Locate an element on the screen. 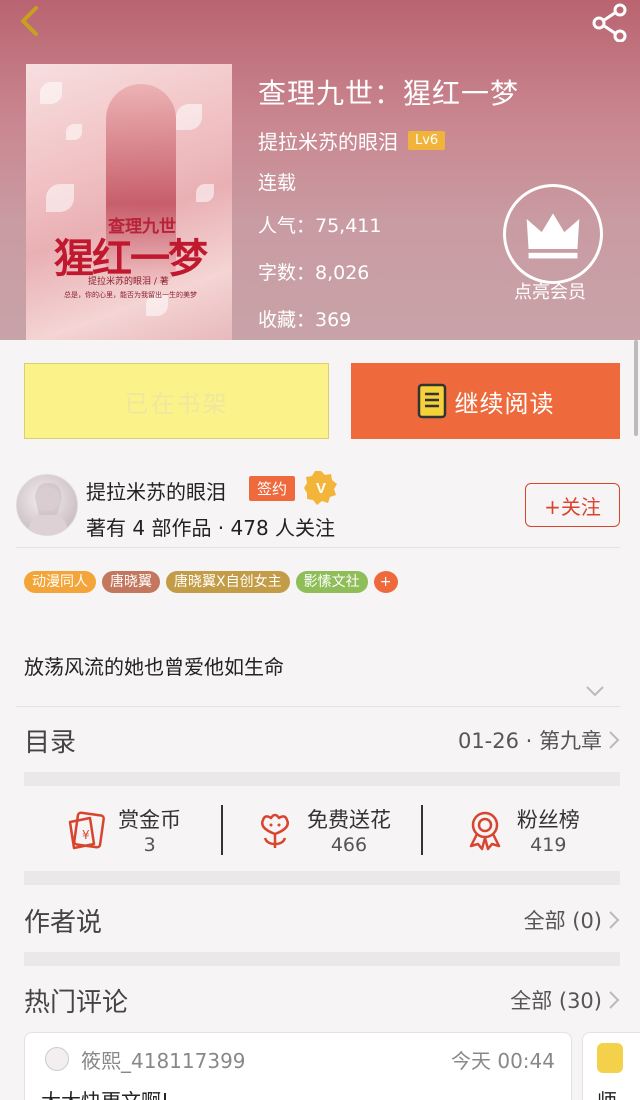 The image size is (640, 1100). comment-time: 今天 00:44 is located at coordinates (503, 1061).